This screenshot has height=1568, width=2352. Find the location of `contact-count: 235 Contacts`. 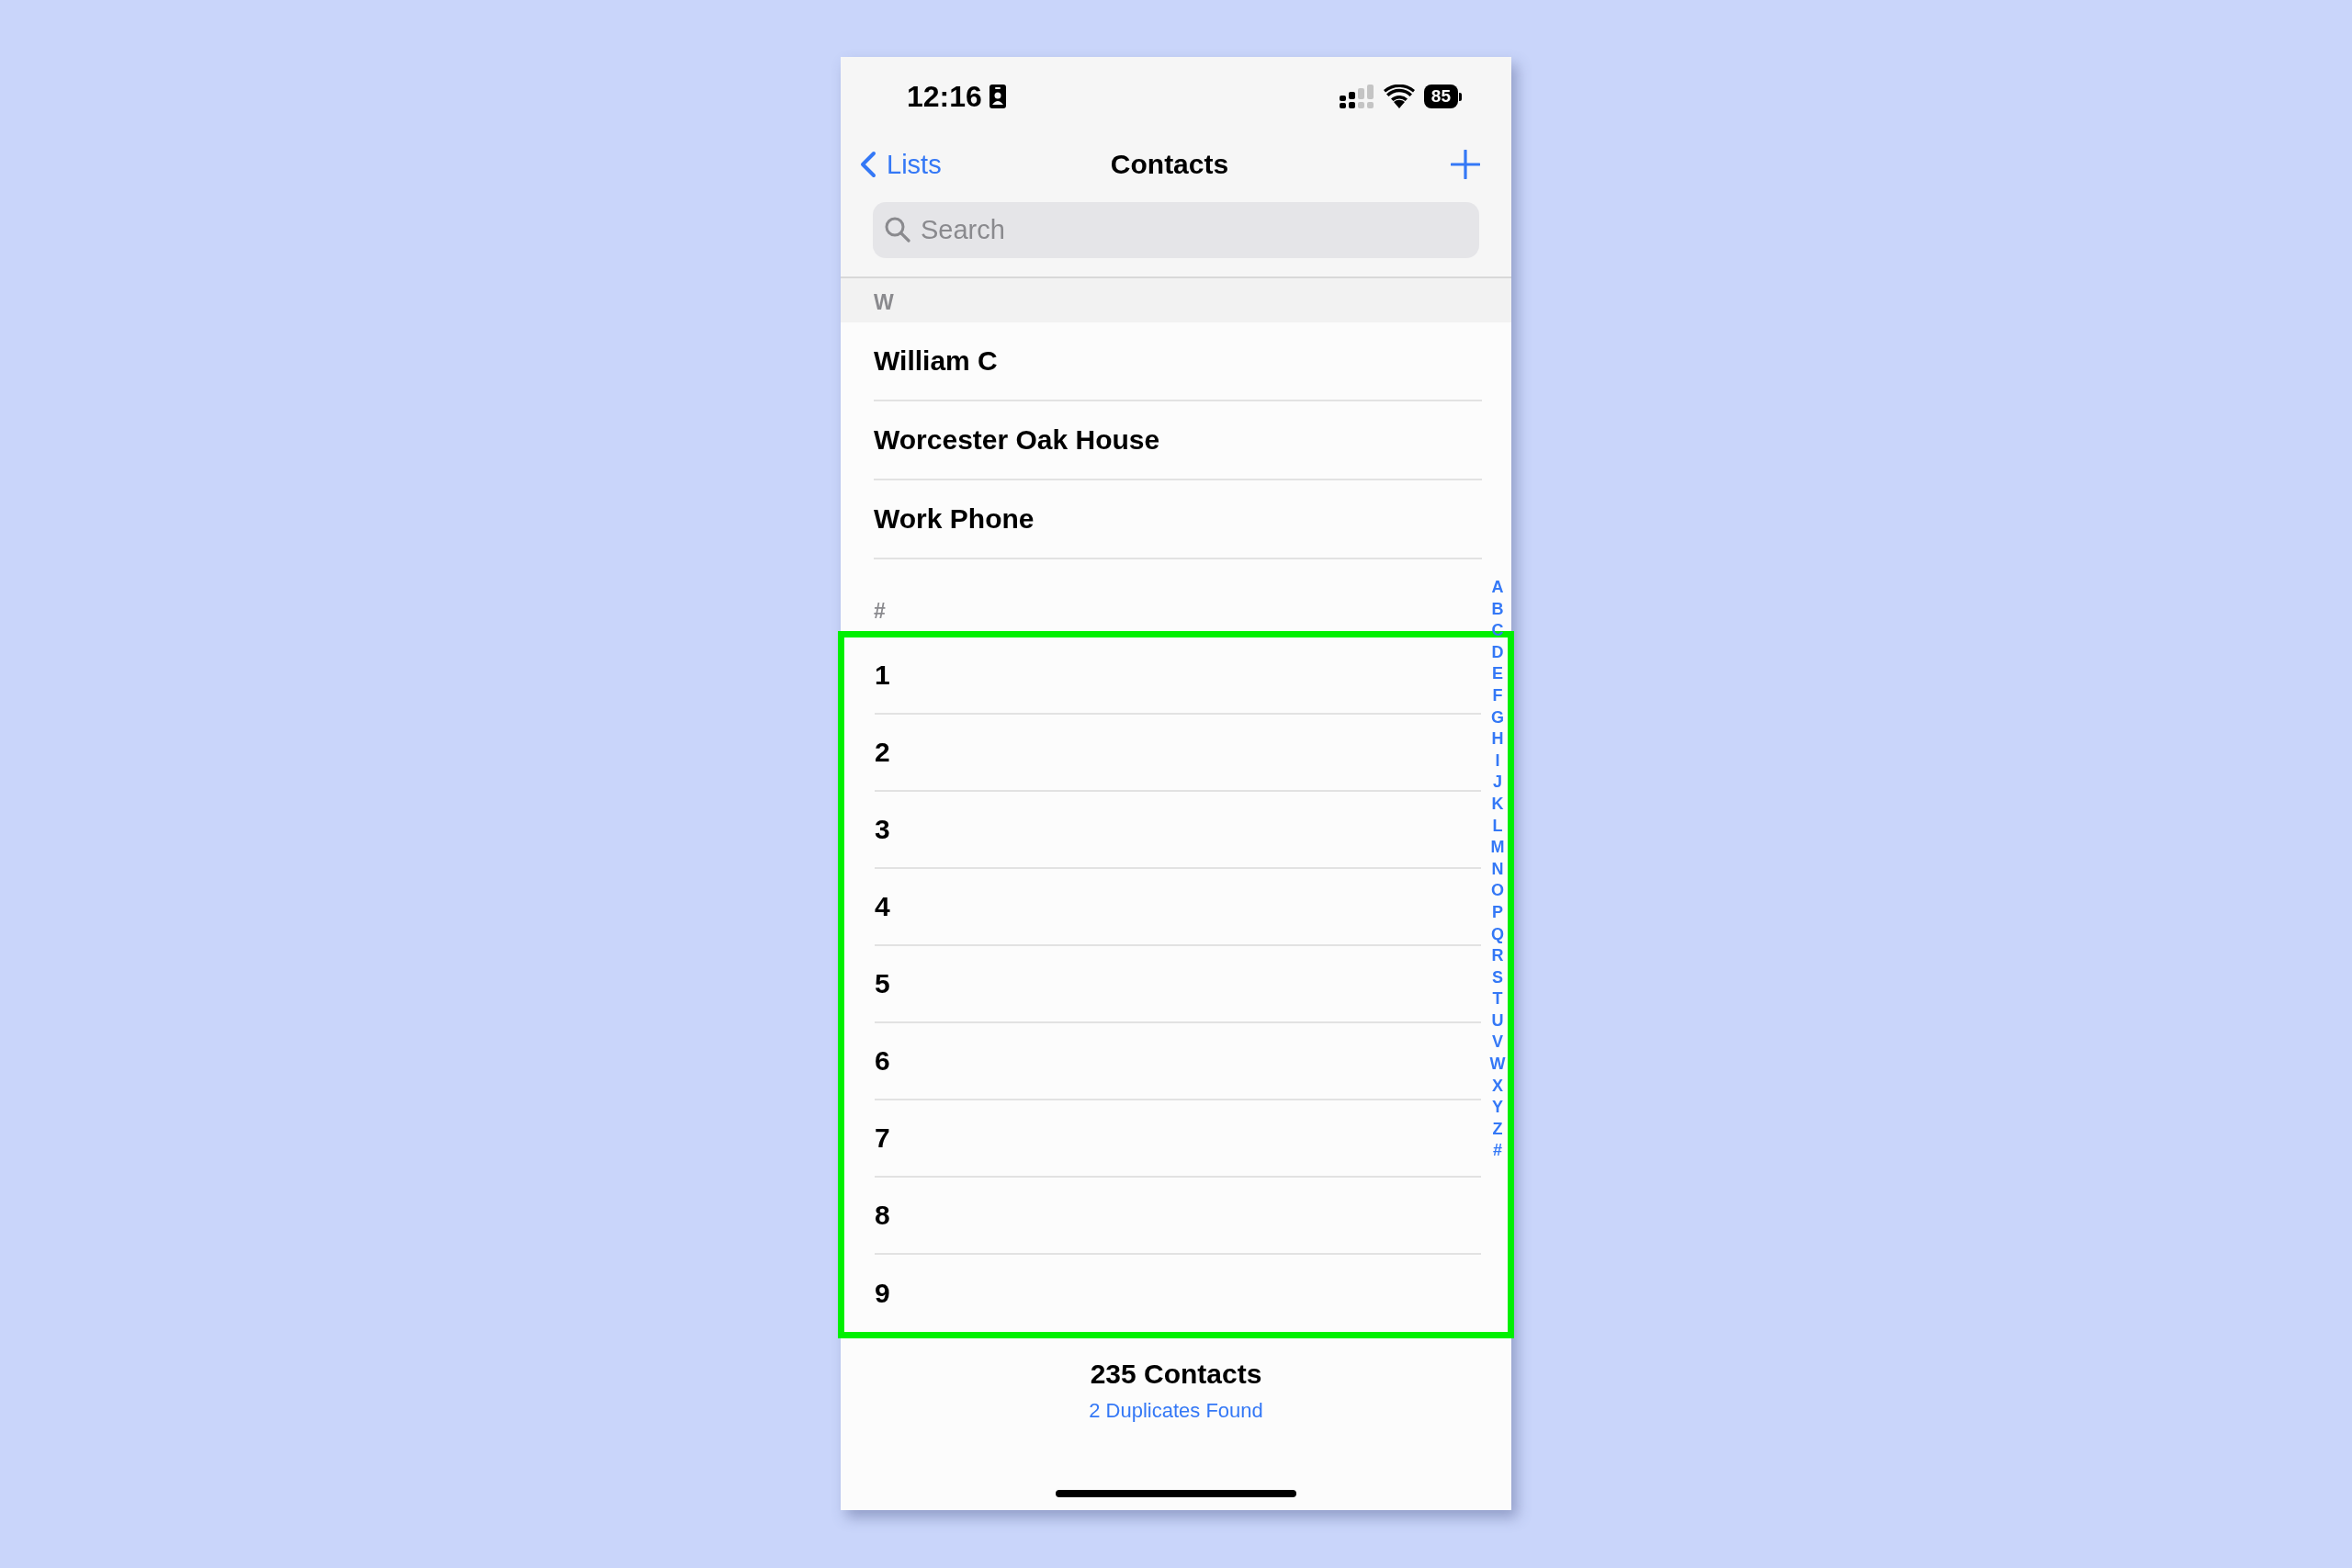

contact-count: 235 Contacts is located at coordinates (1176, 1375).